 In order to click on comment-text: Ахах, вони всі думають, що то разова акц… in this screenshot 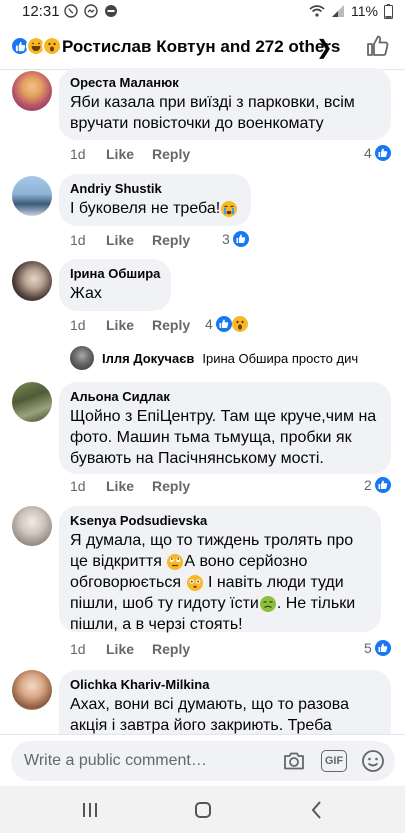, I will do `click(210, 715)`.